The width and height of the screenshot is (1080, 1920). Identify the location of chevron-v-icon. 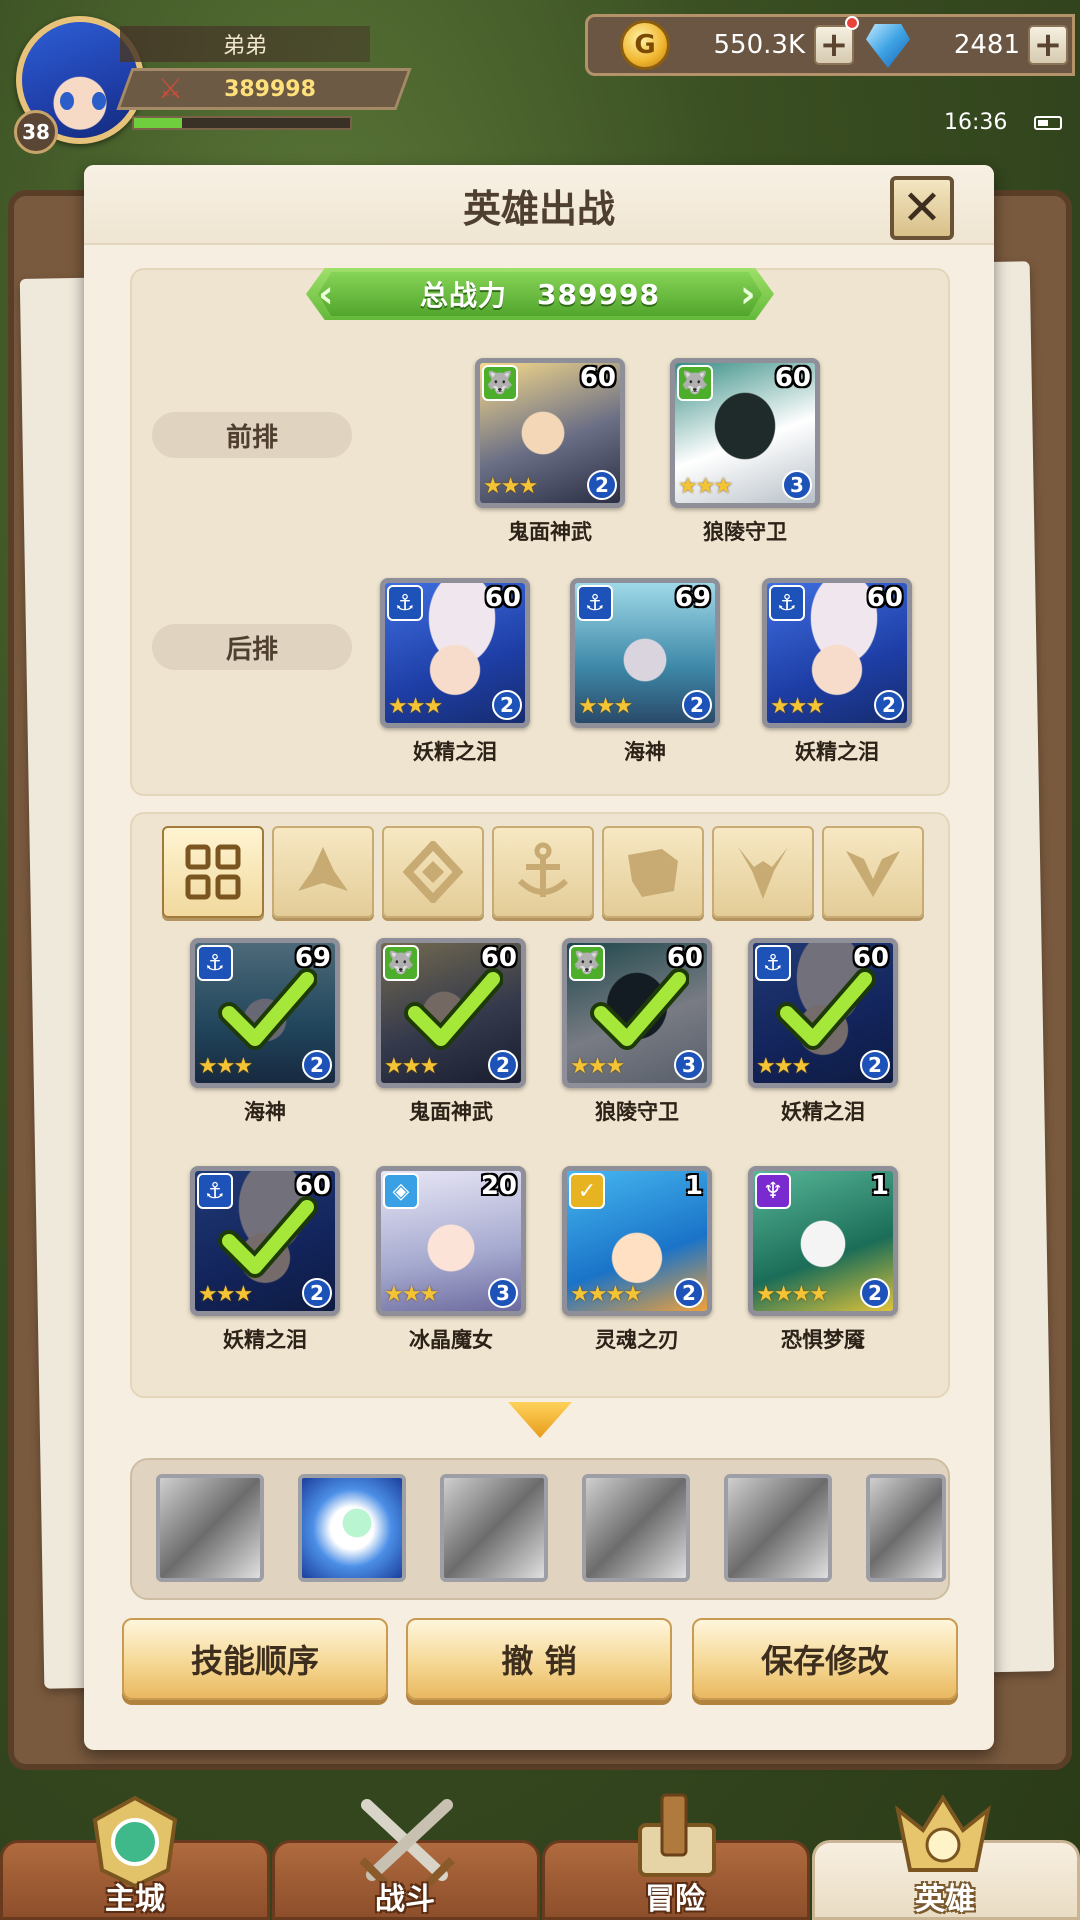
(873, 874).